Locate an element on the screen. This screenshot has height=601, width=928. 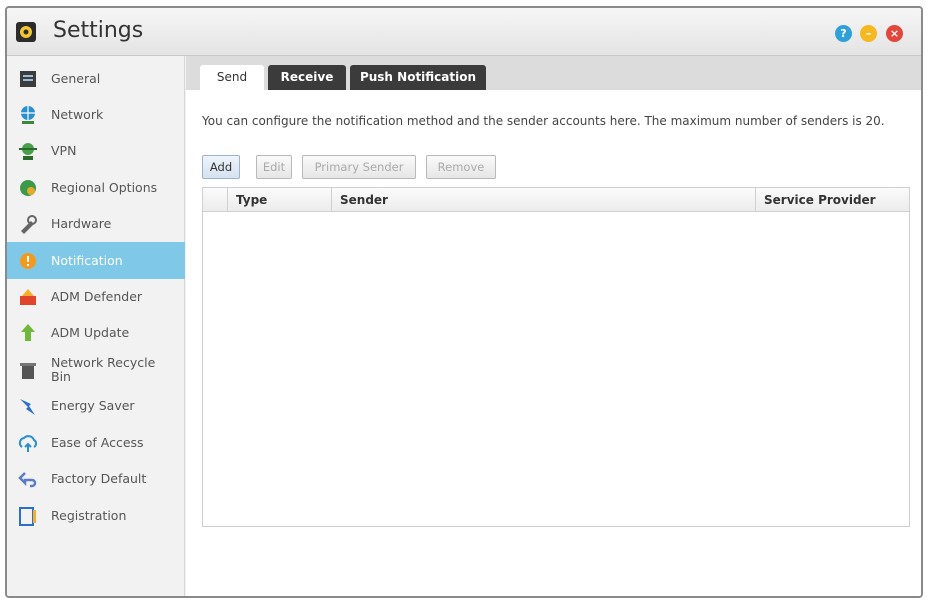
sidebar-item-energy-saver: Energy Saver is located at coordinates (96, 405).